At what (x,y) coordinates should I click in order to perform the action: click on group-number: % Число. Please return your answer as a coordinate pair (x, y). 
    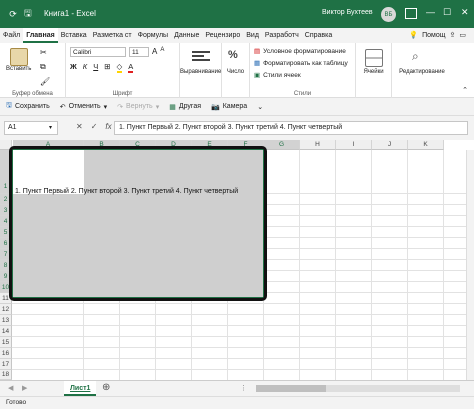
    Looking at the image, I should click on (236, 70).